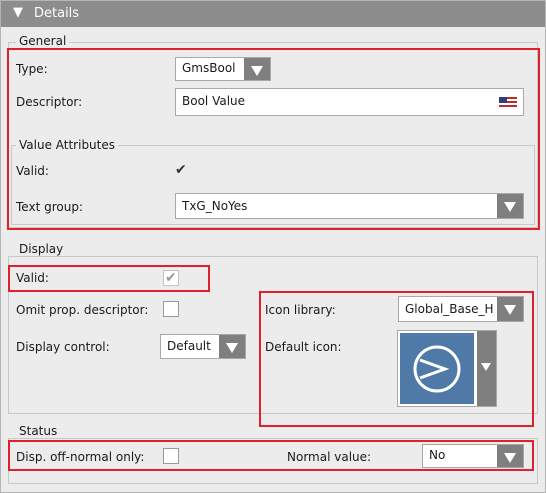 This screenshot has width=546, height=493. What do you see at coordinates (273, 14) in the screenshot?
I see `details-header: ▼ Details` at bounding box center [273, 14].